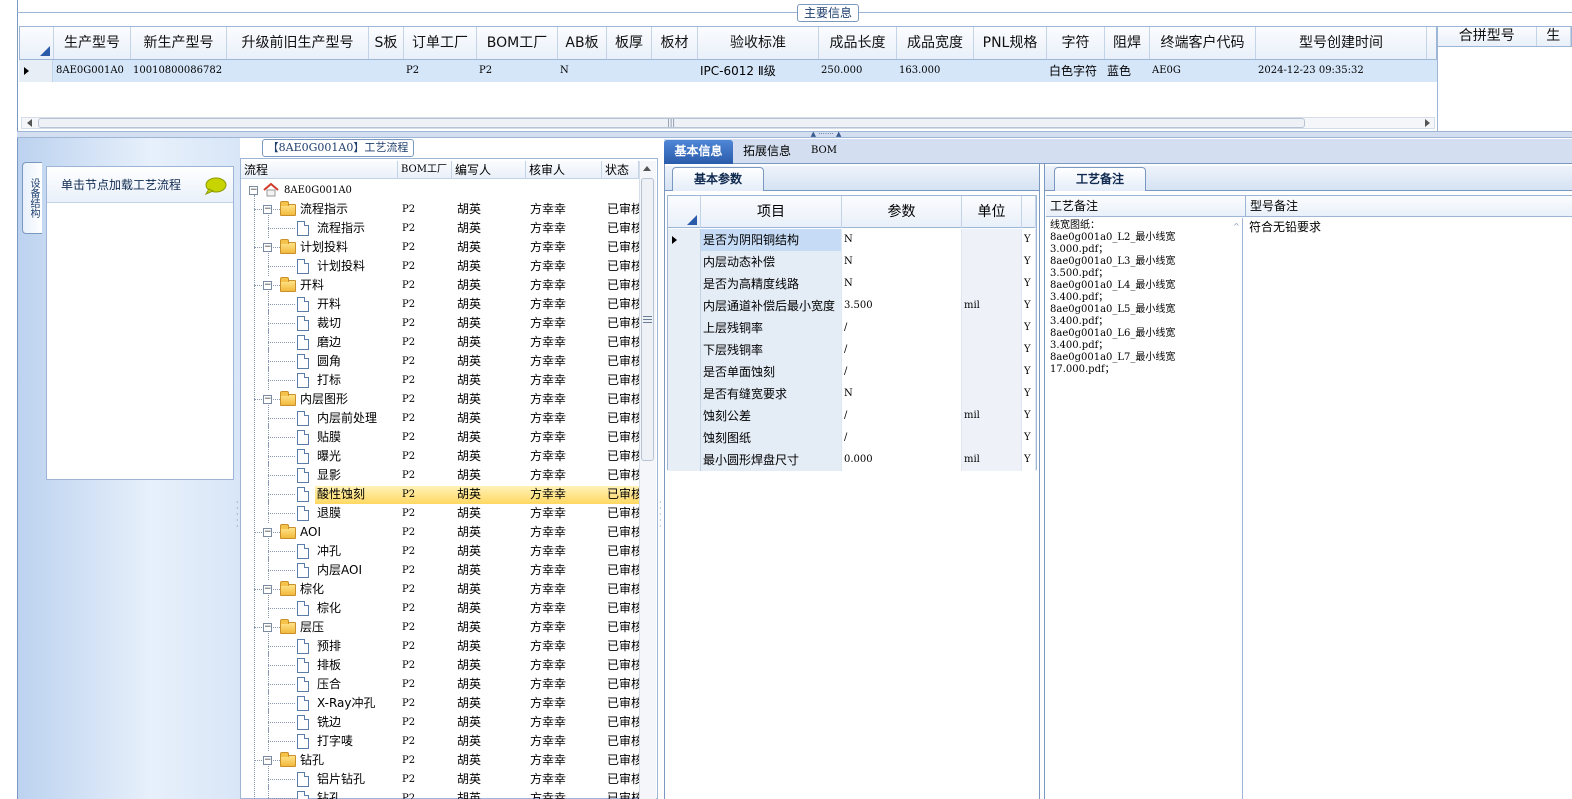 Image resolution: width=1572 pixels, height=799 pixels. What do you see at coordinates (440, 399) in the screenshot?
I see `tree-folder-row: − 内层图形 P2 胡英 方幸幸 已审核` at bounding box center [440, 399].